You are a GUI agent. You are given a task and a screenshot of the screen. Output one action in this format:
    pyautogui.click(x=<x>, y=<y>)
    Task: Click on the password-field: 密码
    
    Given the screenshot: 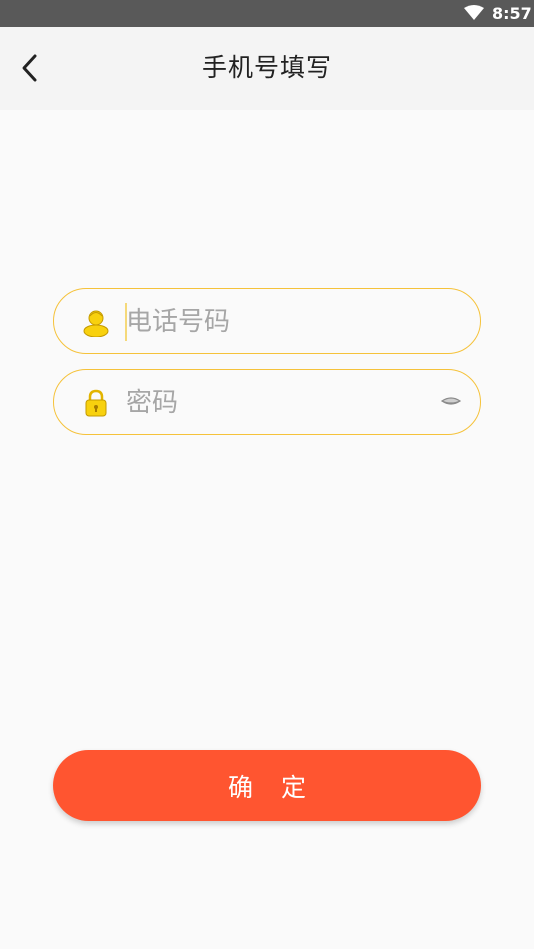 What is the action you would take?
    pyautogui.click(x=267, y=402)
    